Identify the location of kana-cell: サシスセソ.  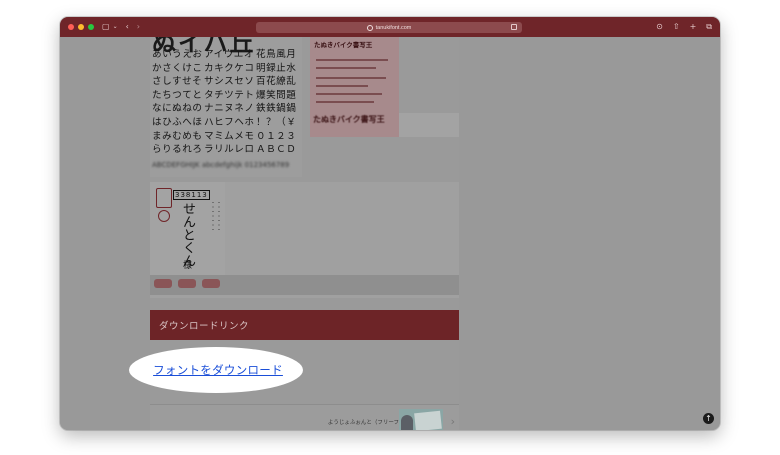
(229, 82).